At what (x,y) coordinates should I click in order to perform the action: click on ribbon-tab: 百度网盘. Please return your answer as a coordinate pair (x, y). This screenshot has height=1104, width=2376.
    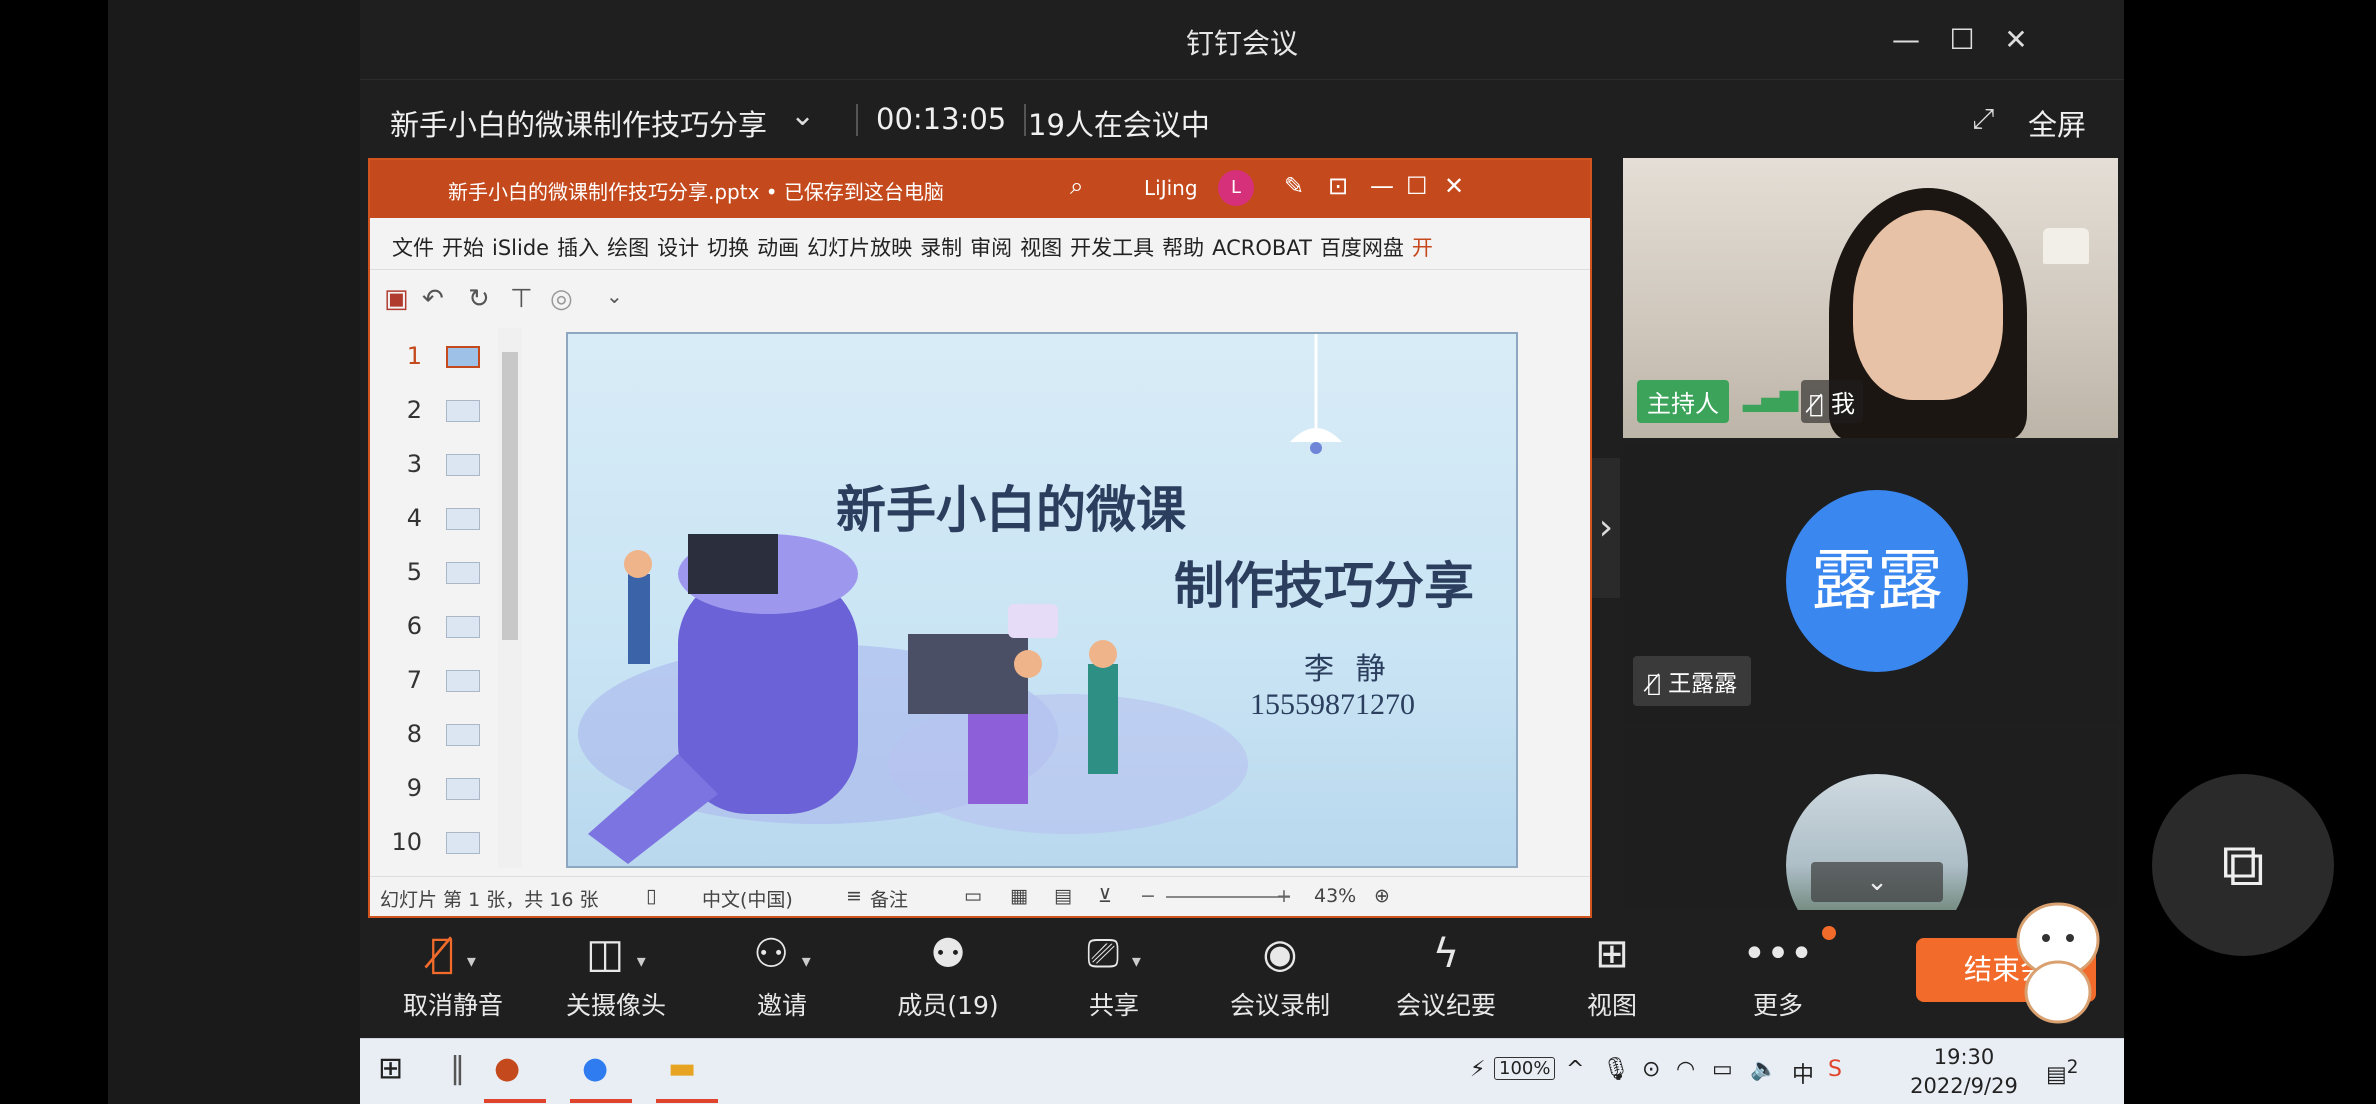
    Looking at the image, I should click on (1362, 240).